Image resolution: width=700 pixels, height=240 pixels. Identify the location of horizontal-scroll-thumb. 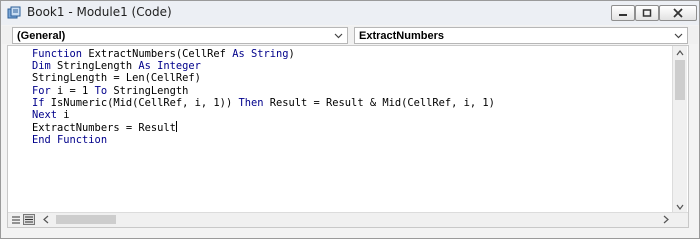
(86, 219).